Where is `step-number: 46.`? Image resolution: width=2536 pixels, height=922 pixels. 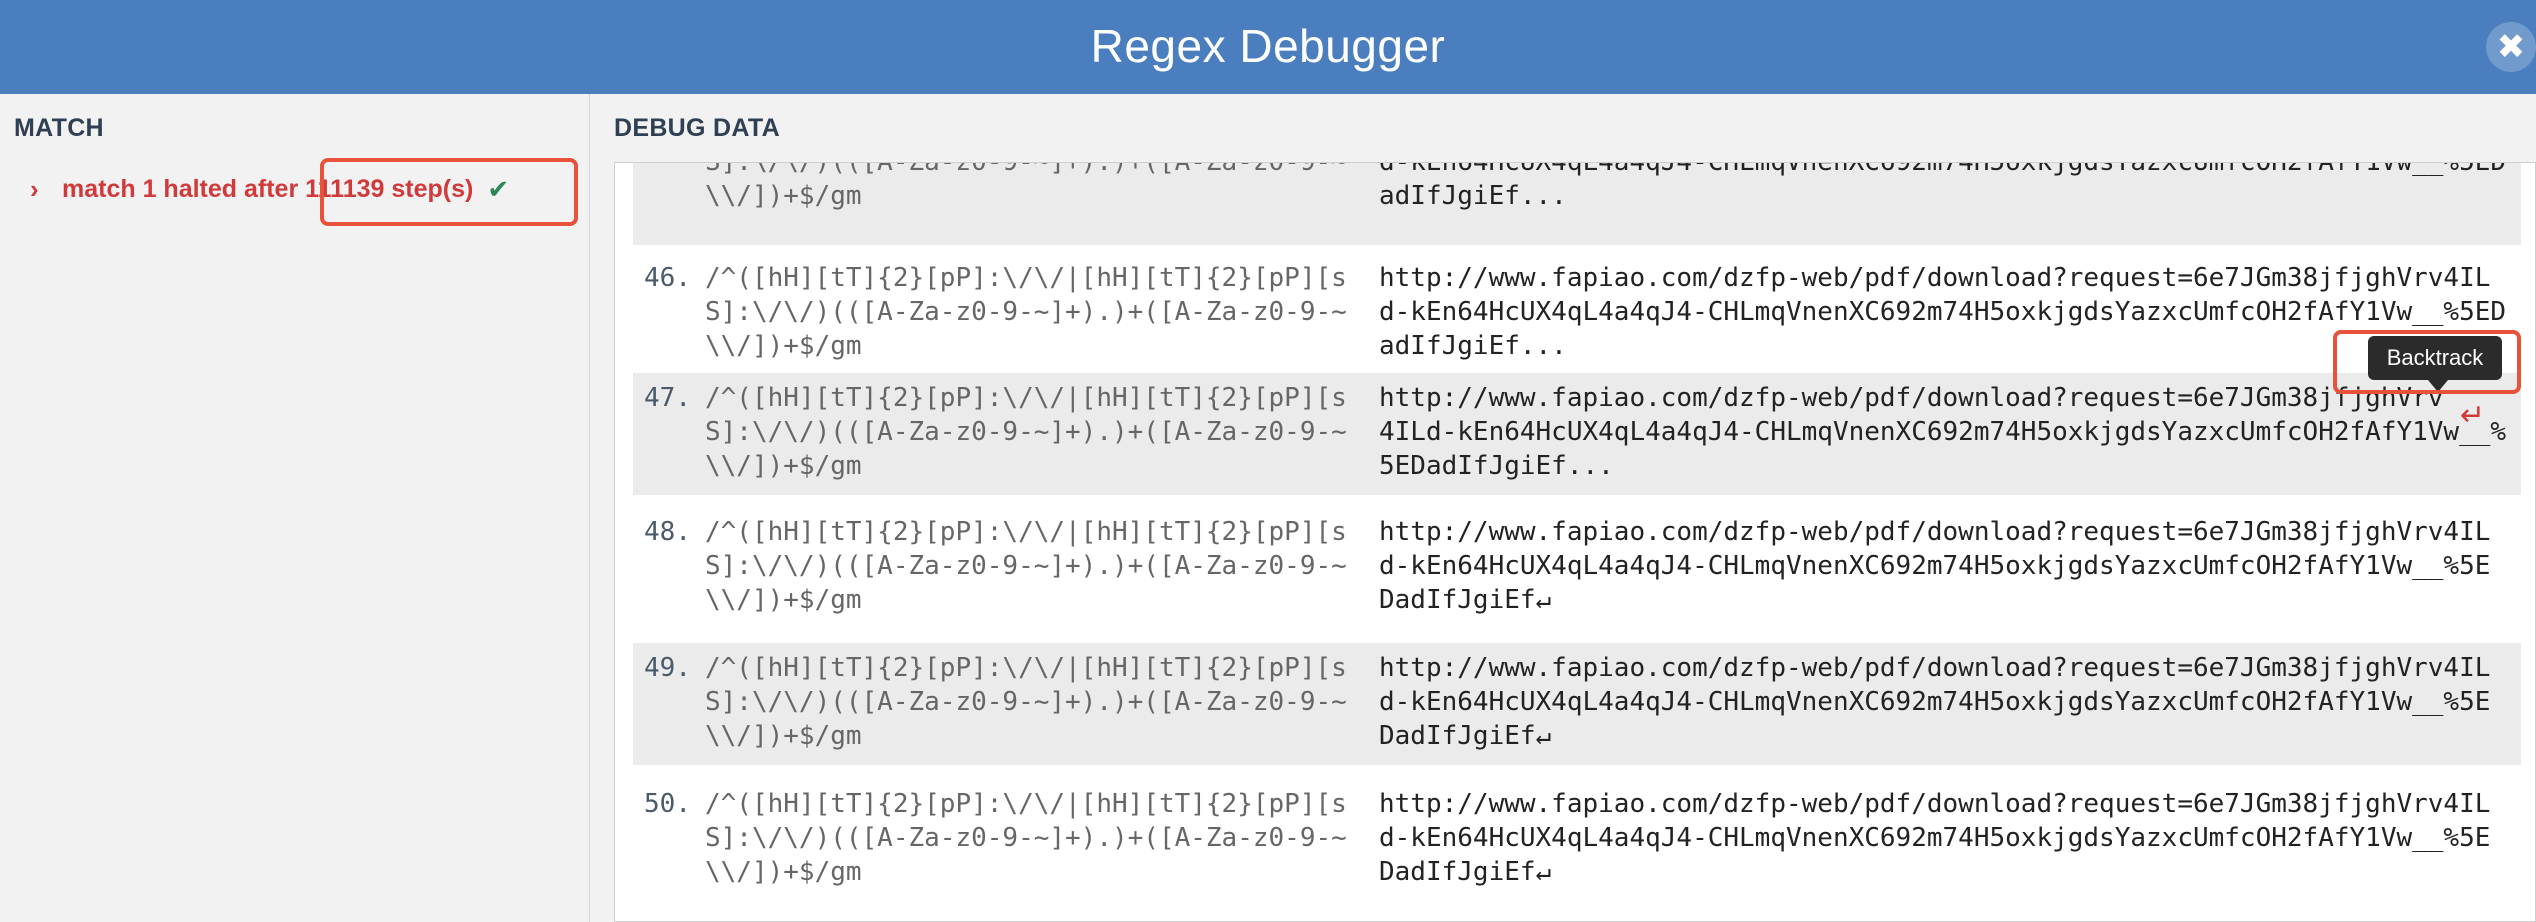
step-number: 46. is located at coordinates (667, 278).